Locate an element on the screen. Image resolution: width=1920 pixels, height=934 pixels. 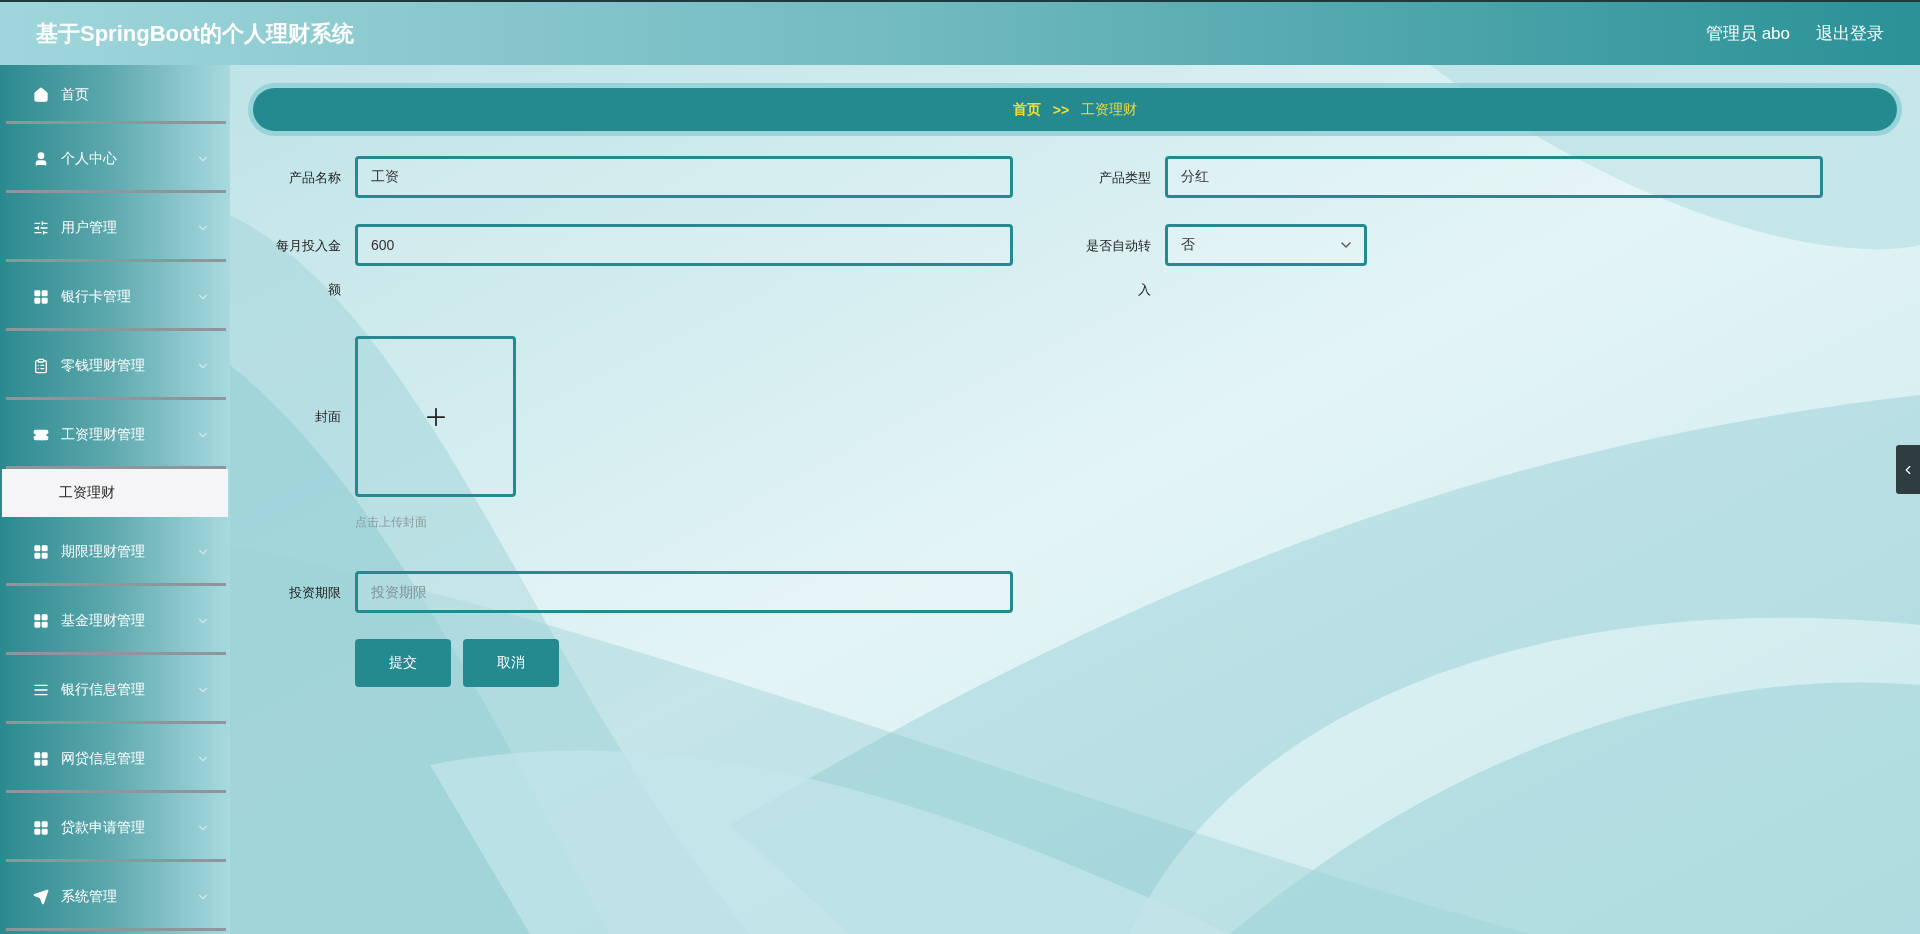
sliders-icon is located at coordinates (41, 227).